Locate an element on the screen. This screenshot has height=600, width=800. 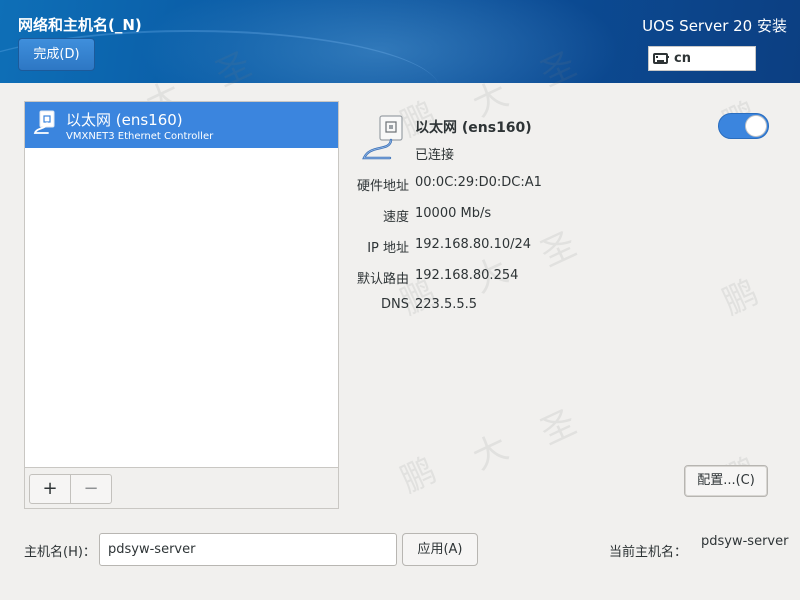
hardware-address-label: 硬件地址 is located at coordinates (382, 186).